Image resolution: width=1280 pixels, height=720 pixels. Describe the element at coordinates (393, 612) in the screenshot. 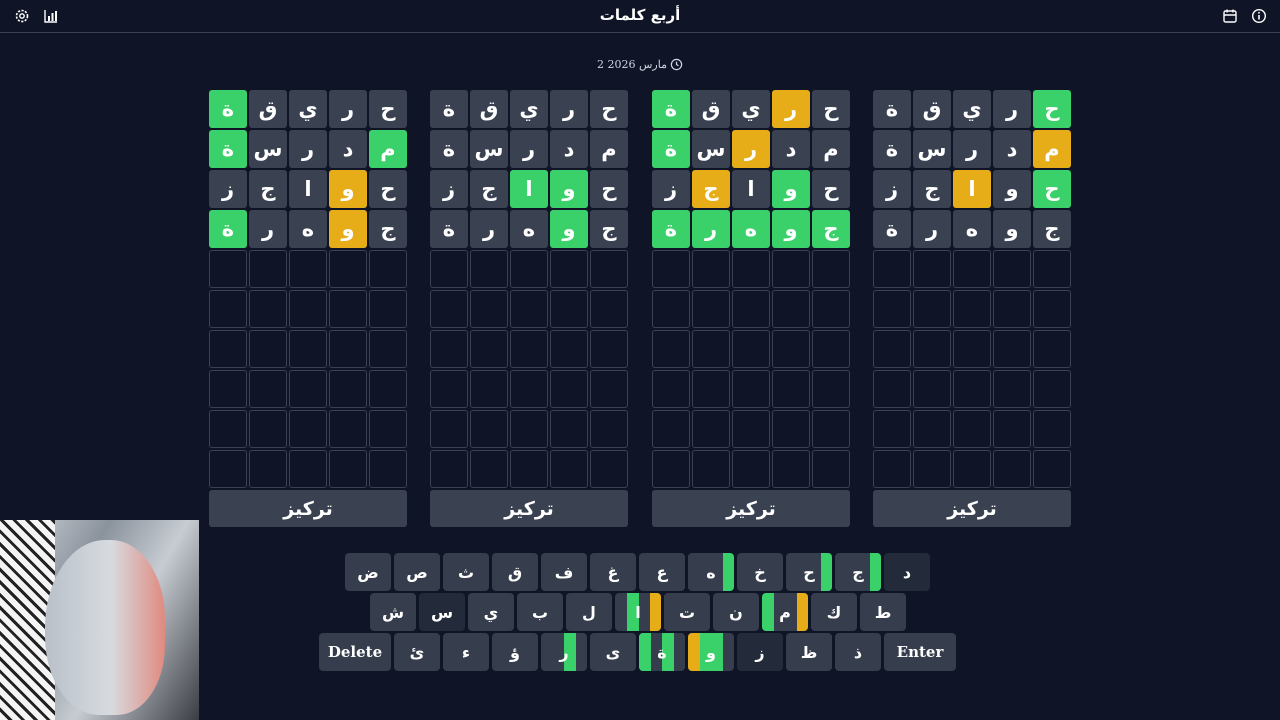

I see `keyboard-key: ش` at that location.